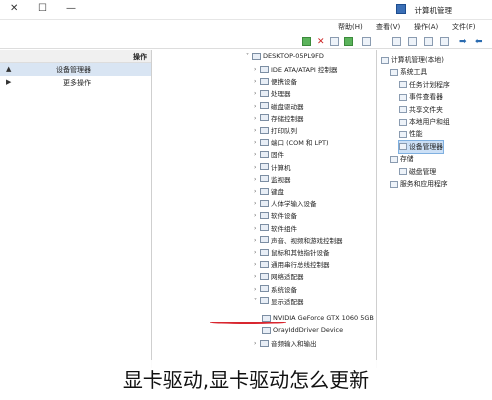 This screenshot has width=492, height=400. I want to click on expand-arrow-icon: ▶, so click(8, 82).